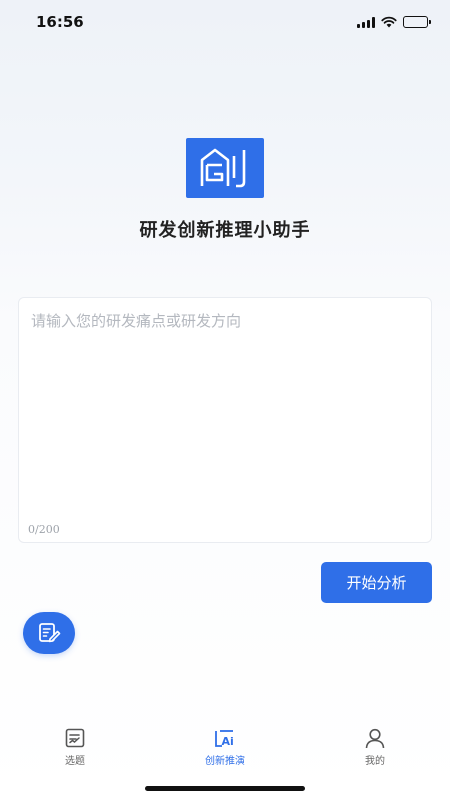  I want to click on building-chuang-logo-icon, so click(223, 168).